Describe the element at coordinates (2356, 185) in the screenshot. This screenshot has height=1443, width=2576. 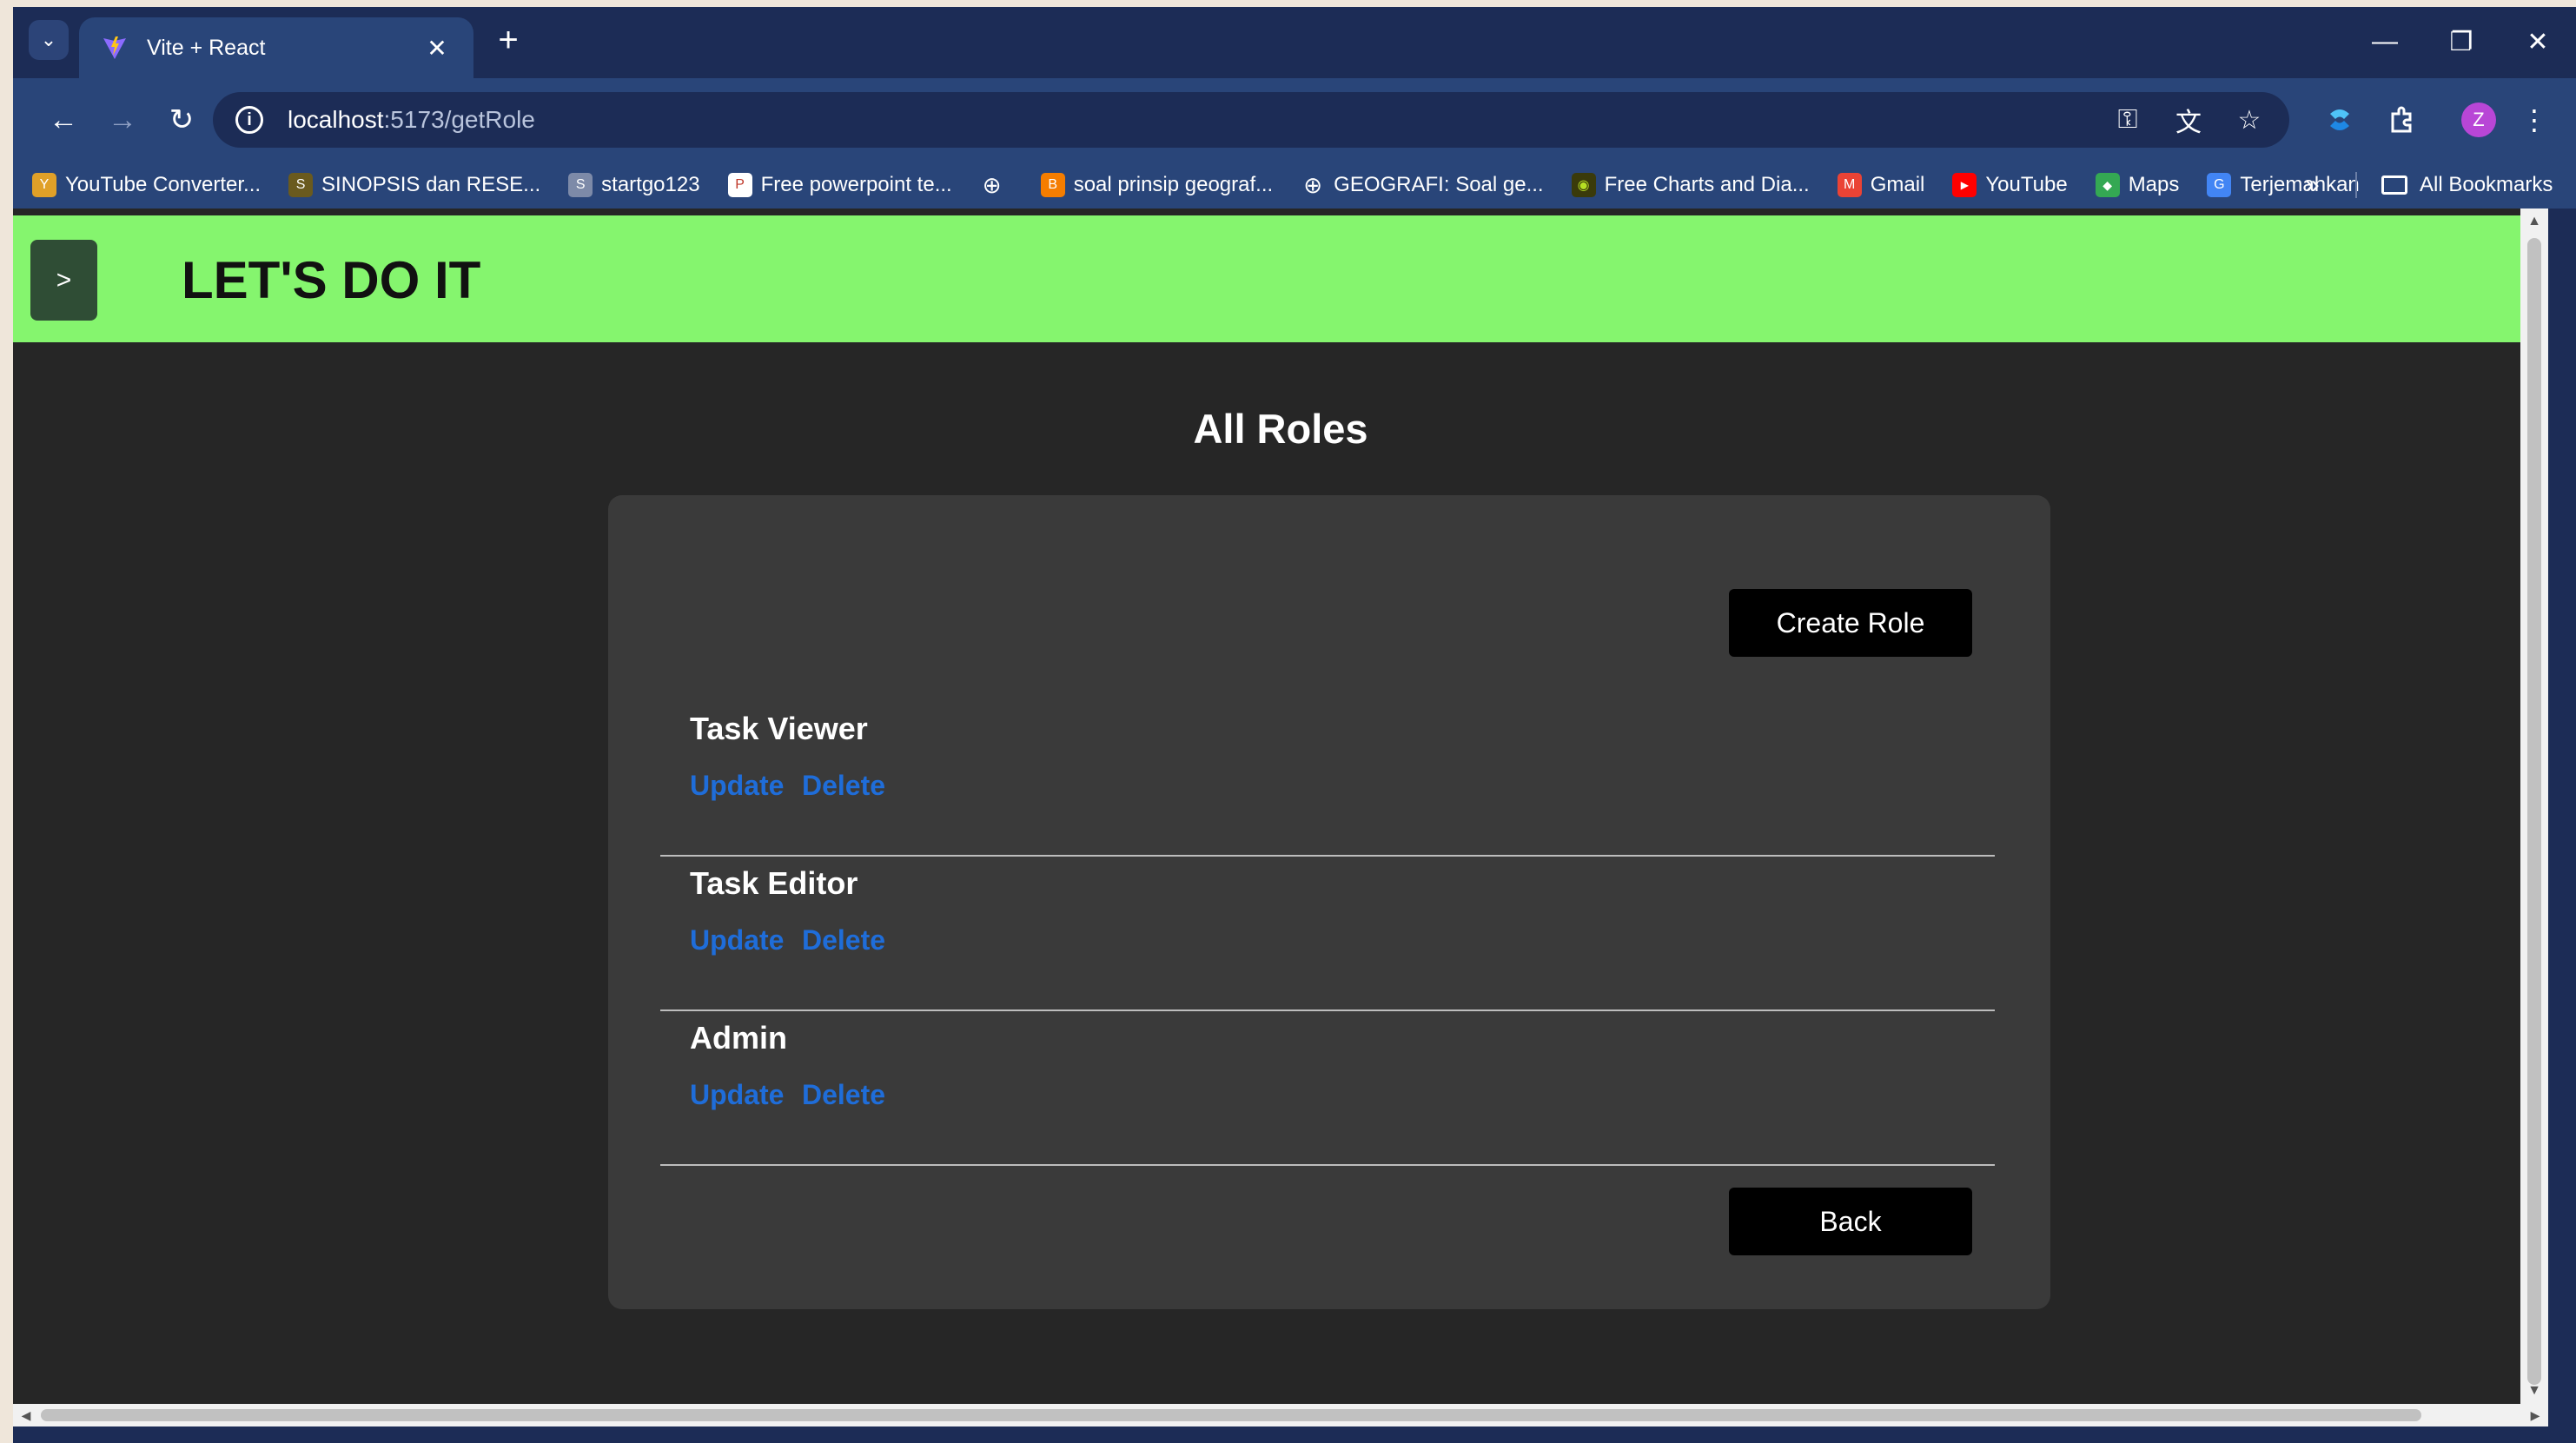
I see `bookmarks-divider` at that location.